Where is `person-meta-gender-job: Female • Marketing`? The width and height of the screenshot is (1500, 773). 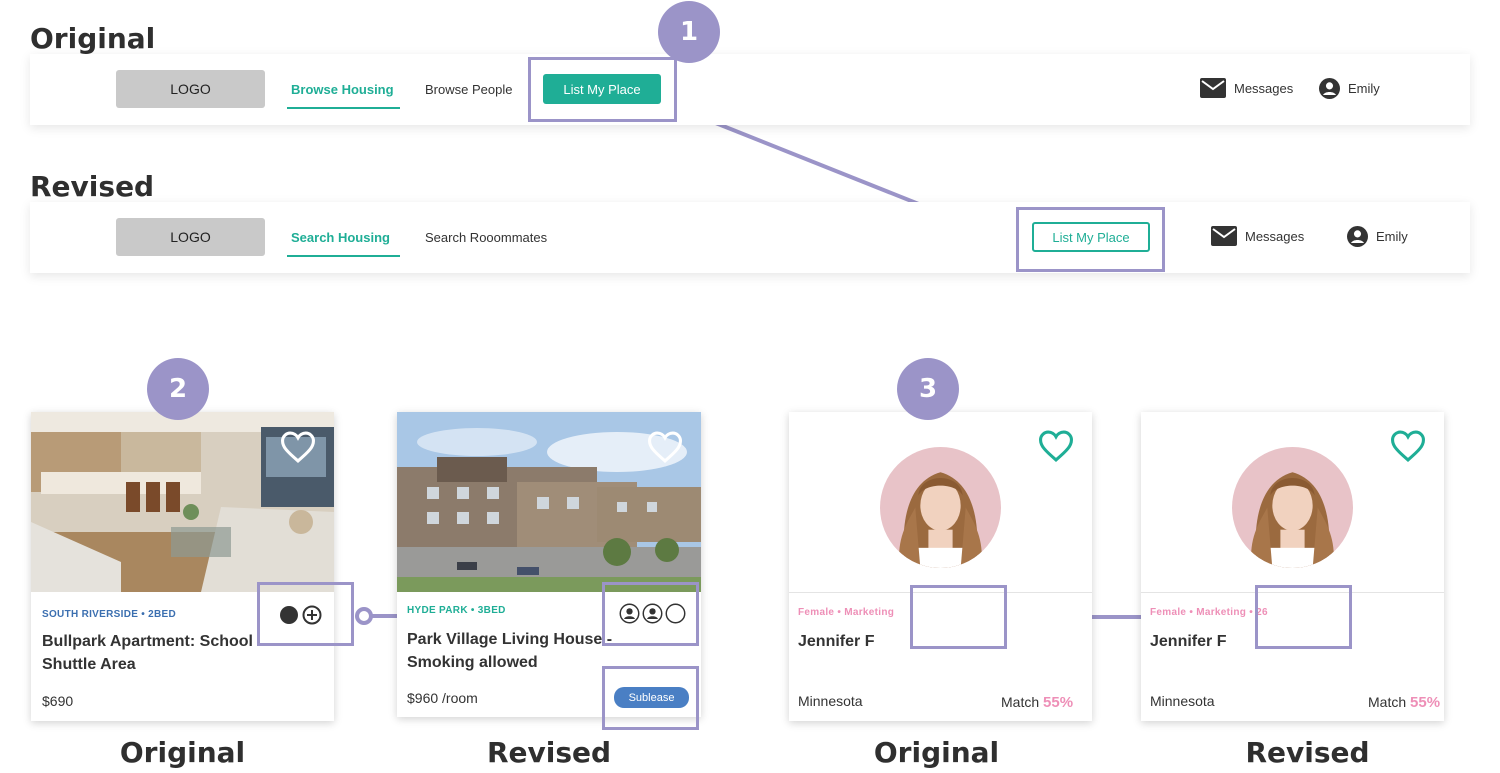 person-meta-gender-job: Female • Marketing is located at coordinates (1198, 612).